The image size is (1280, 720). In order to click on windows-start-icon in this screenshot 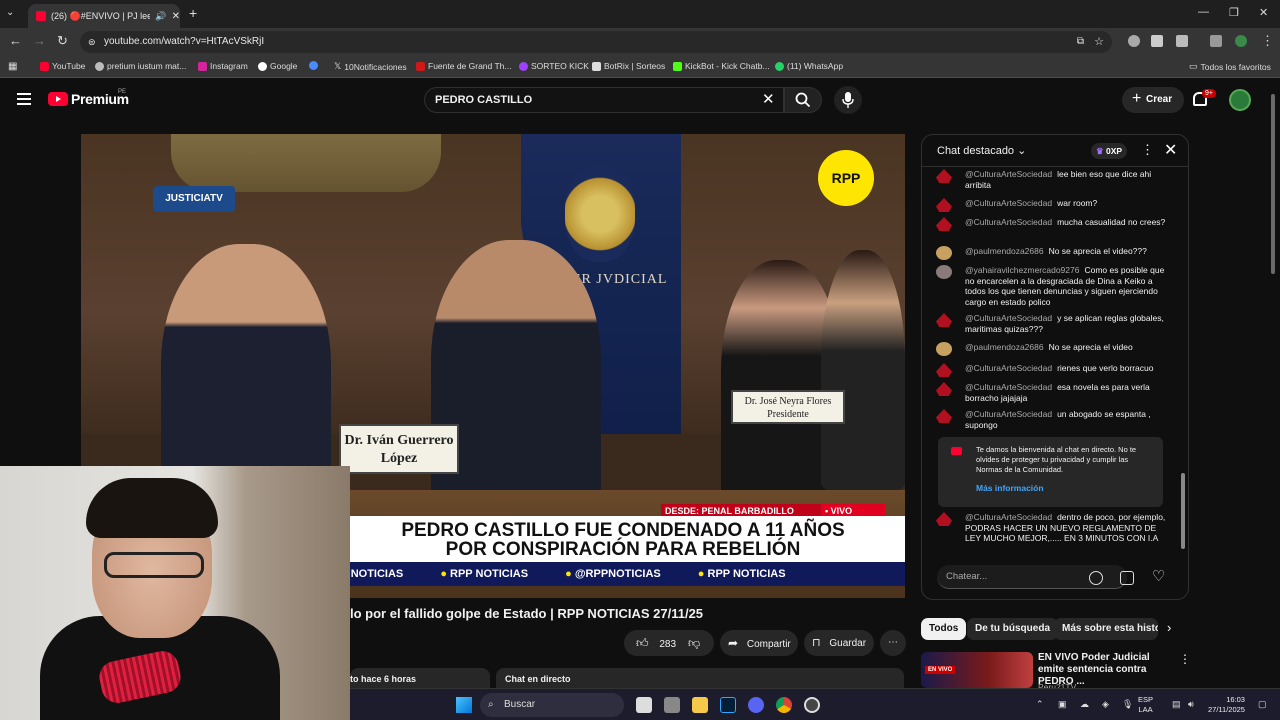, I will do `click(464, 705)`.